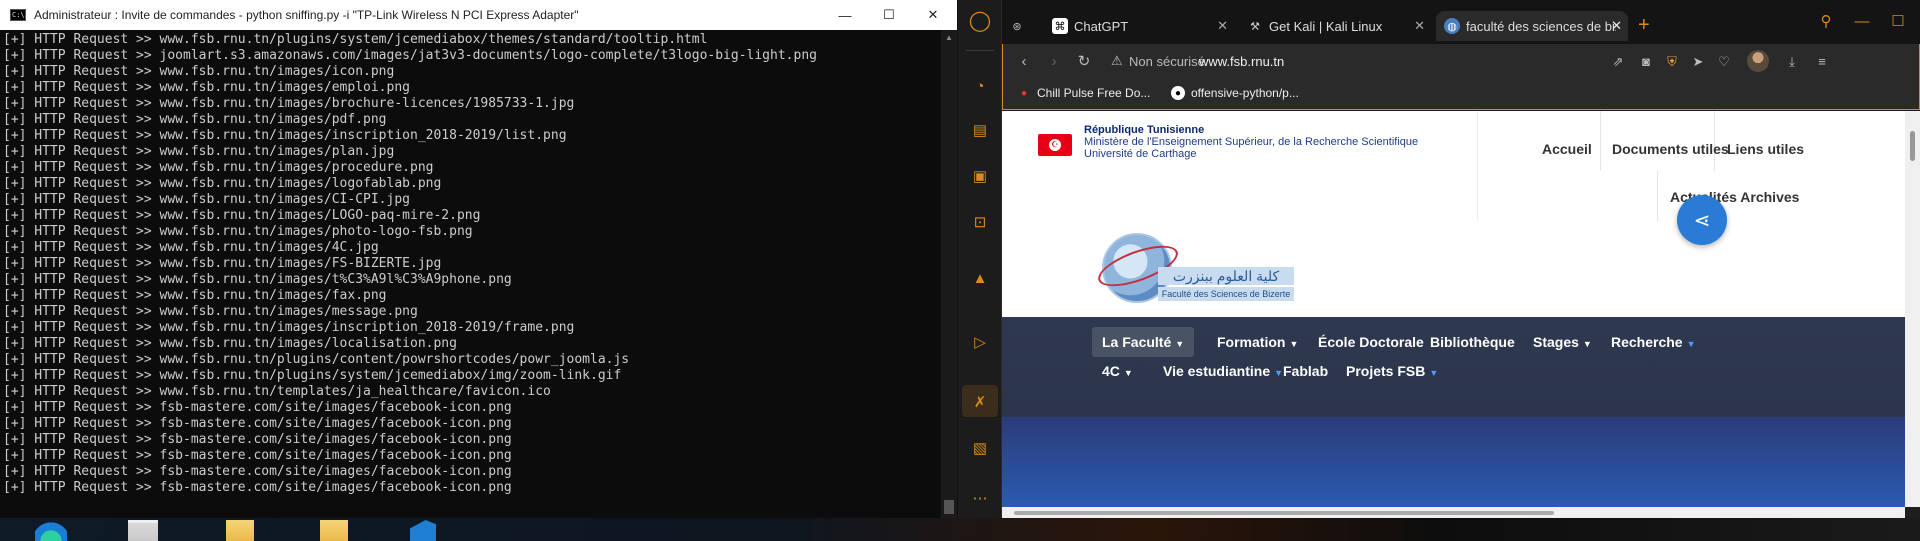 This screenshot has height=541, width=1920. I want to click on kali-icon: ⚒, so click(1255, 26).